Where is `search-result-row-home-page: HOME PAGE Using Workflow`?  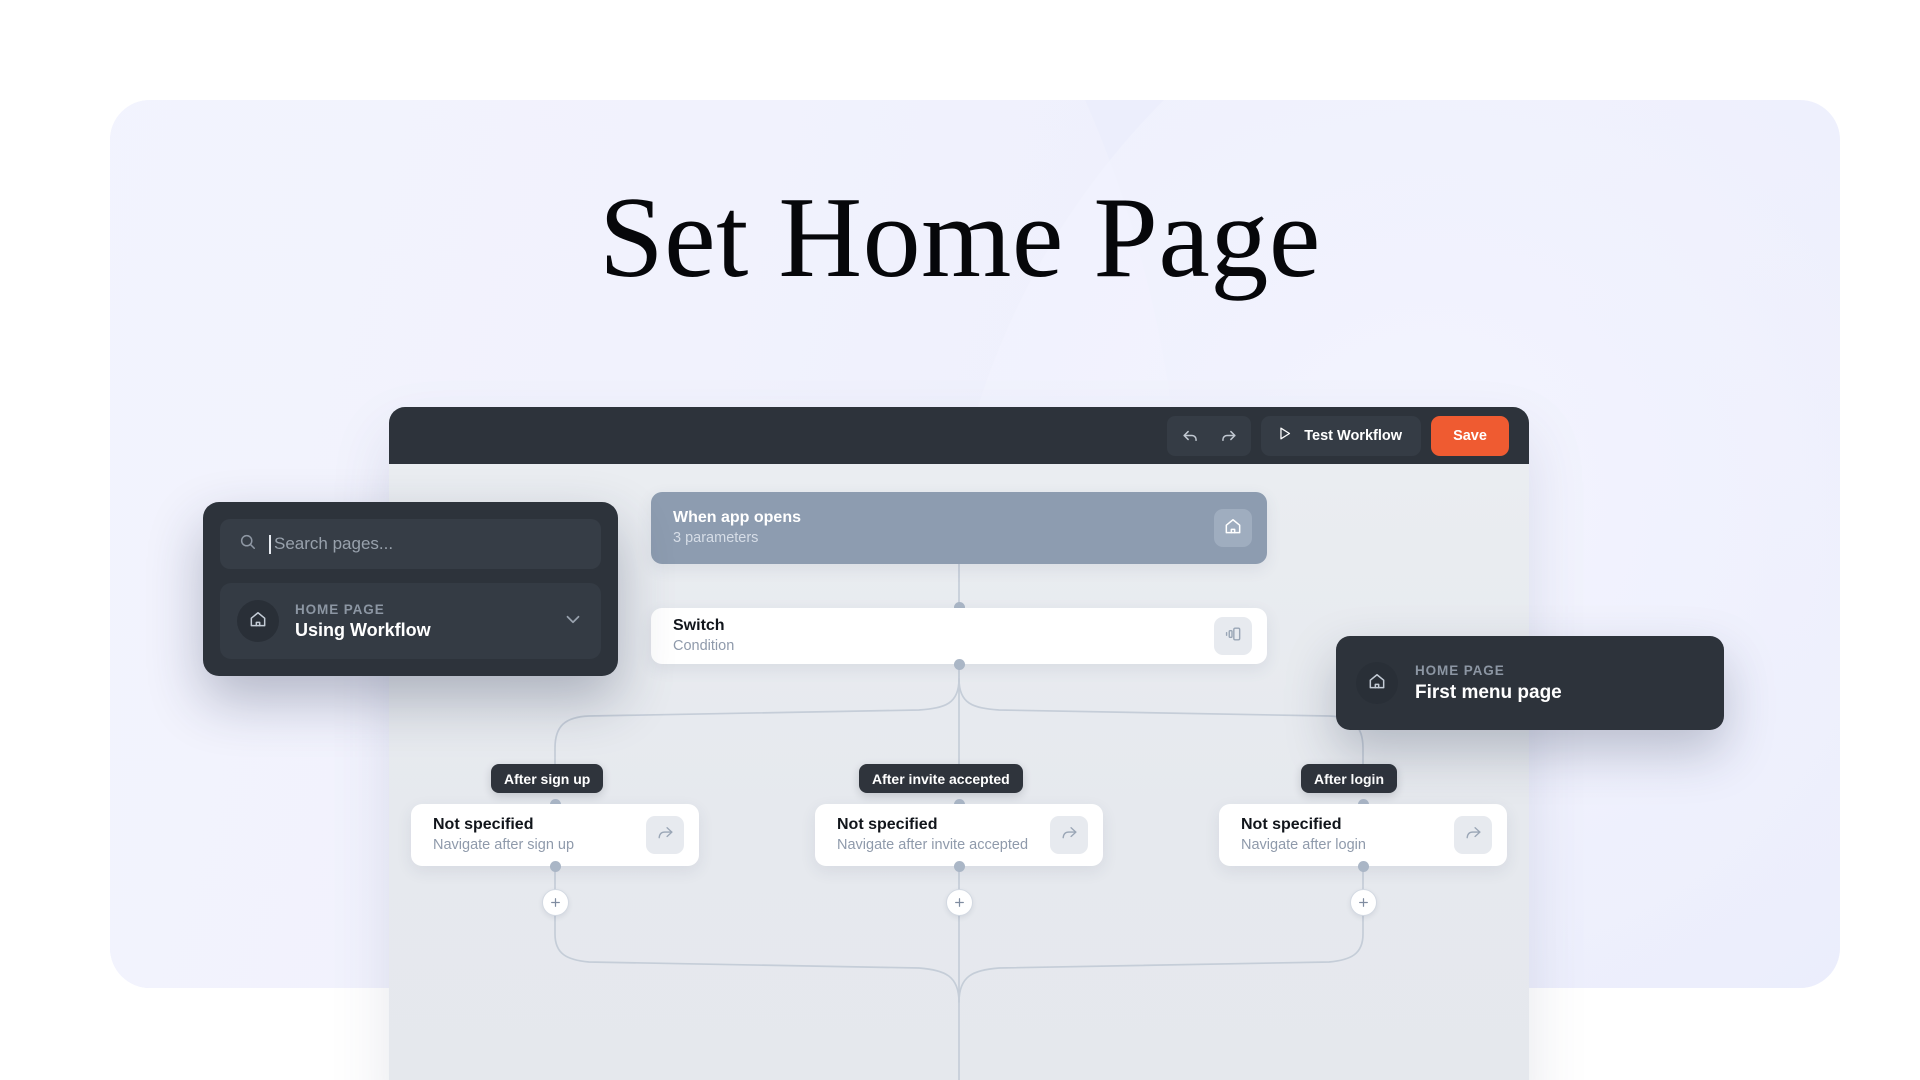
search-result-row-home-page: HOME PAGE Using Workflow is located at coordinates (410, 621).